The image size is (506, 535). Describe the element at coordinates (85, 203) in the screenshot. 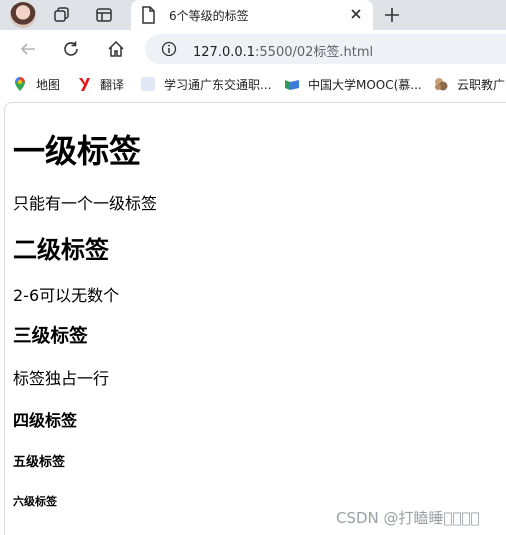

I see `paragraph-1: 只能有一个一级标签` at that location.